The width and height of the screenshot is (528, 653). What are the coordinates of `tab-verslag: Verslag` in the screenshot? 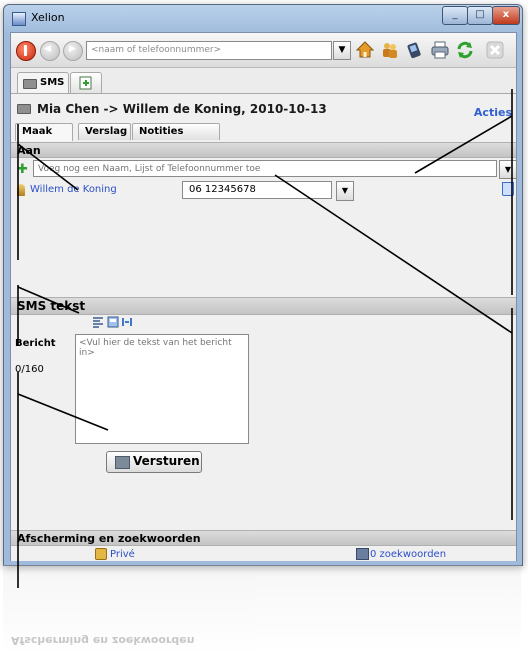 It's located at (104, 131).